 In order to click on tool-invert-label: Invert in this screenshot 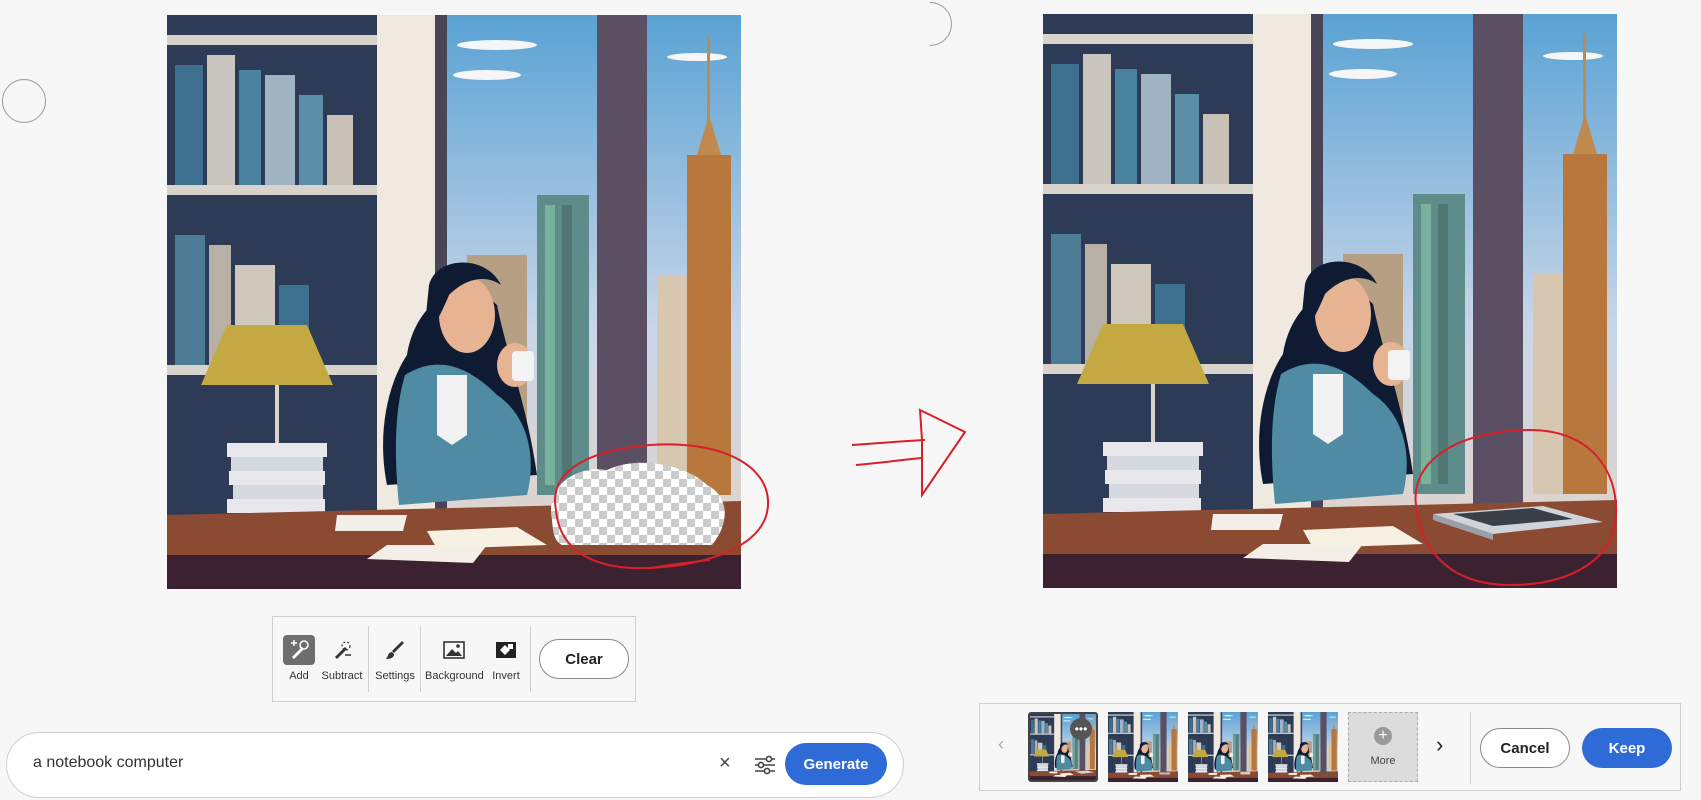, I will do `click(506, 676)`.